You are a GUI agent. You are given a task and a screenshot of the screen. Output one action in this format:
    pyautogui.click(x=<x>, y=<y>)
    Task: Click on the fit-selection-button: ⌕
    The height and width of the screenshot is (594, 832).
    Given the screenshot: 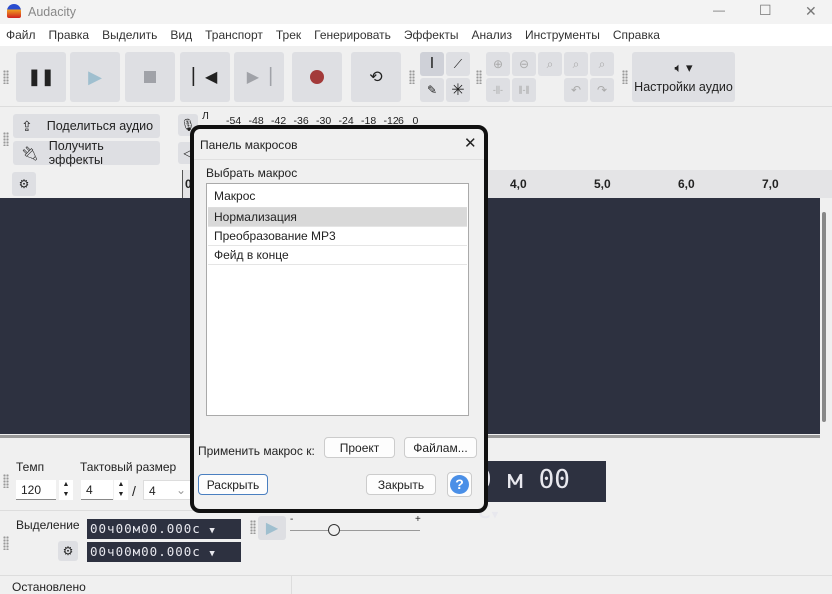 What is the action you would take?
    pyautogui.click(x=550, y=64)
    